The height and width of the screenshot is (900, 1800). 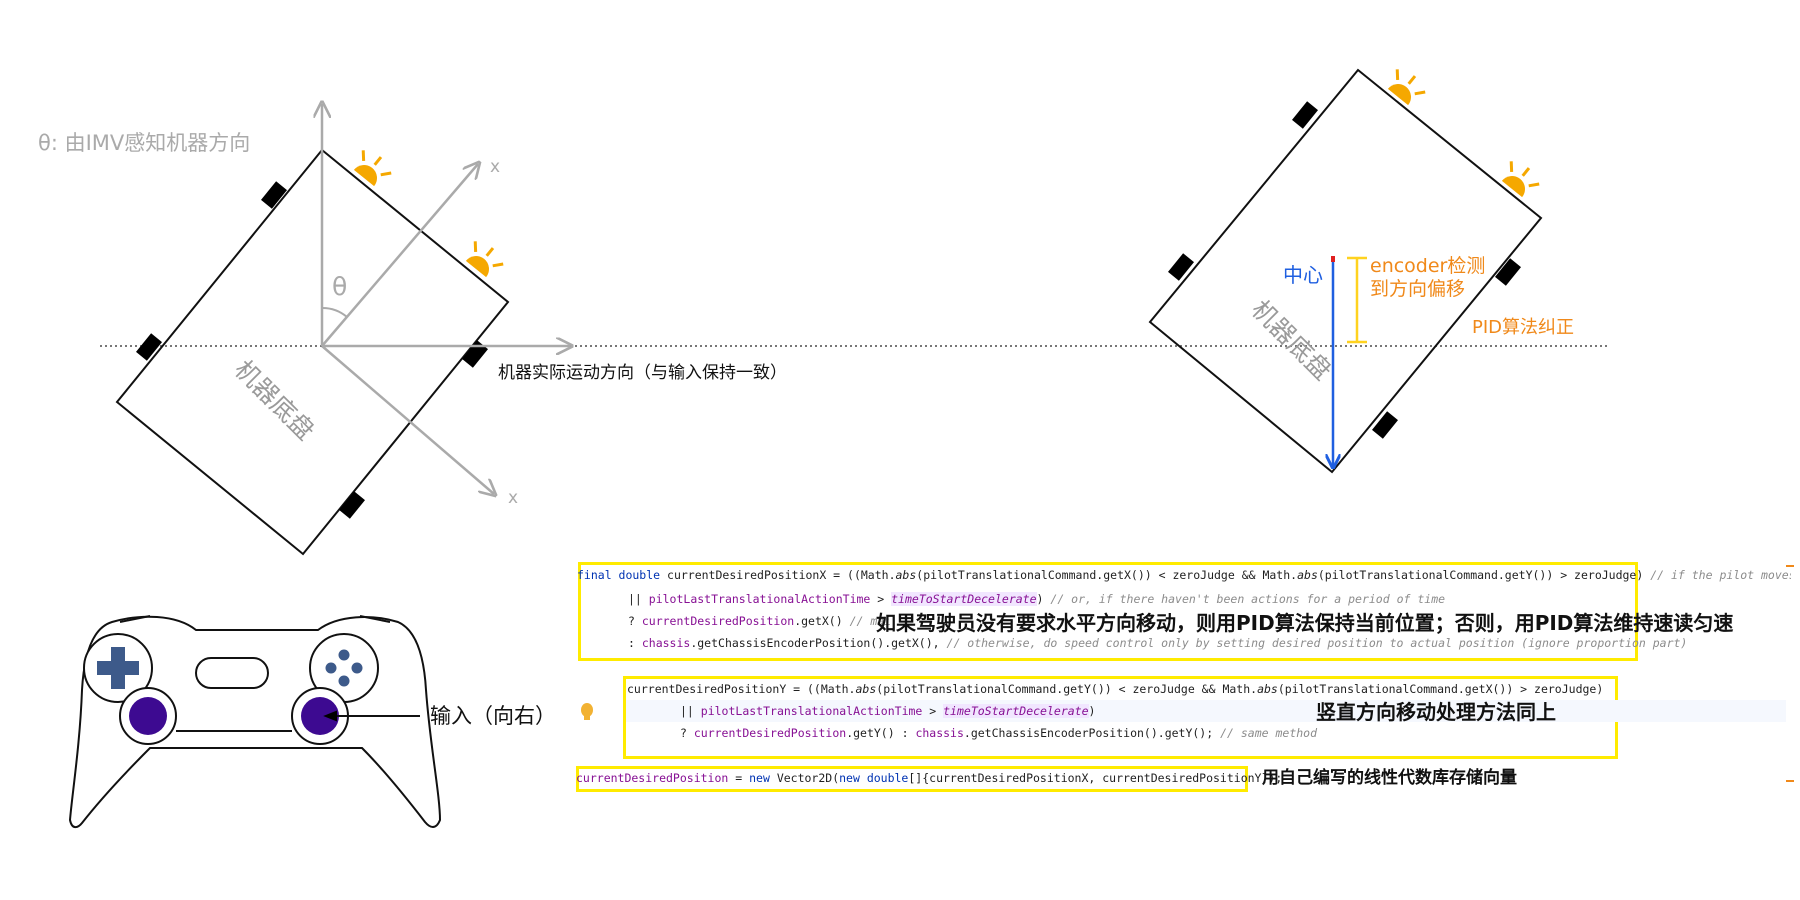 What do you see at coordinates (1418, 289) in the screenshot?
I see `encoder-label-line2: 到方向偏移` at bounding box center [1418, 289].